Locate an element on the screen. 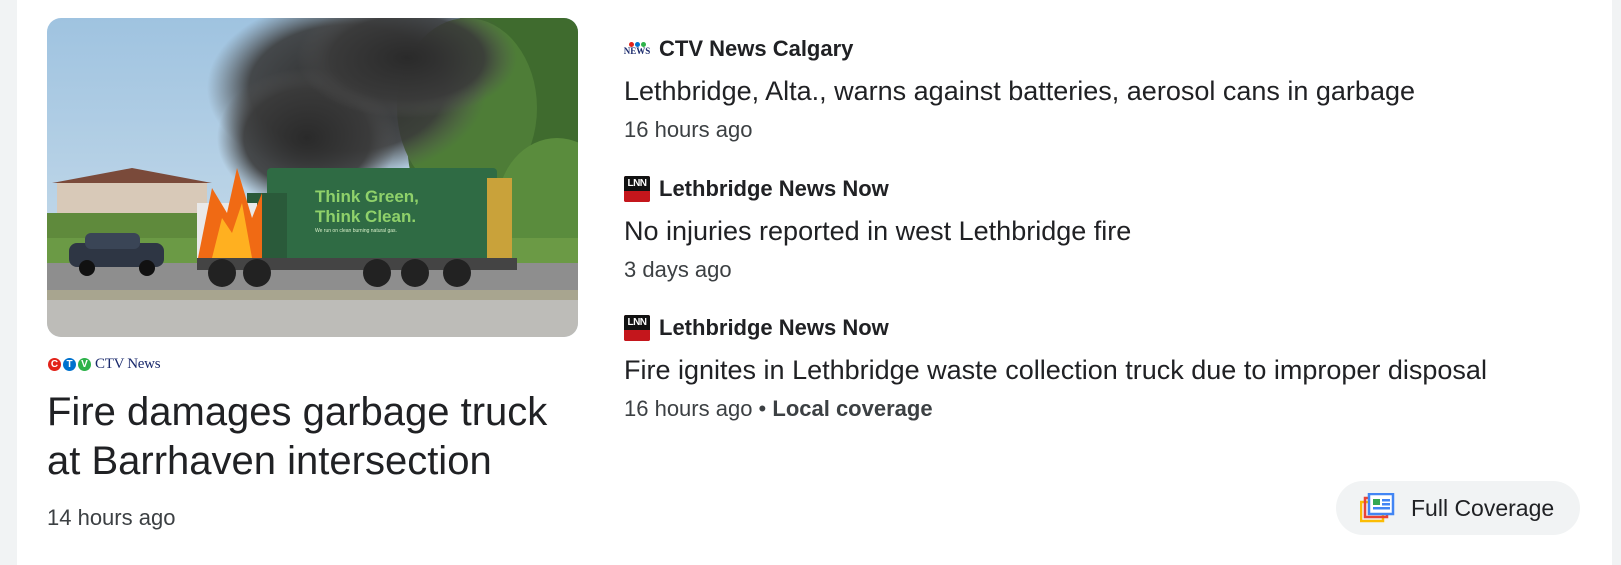 Image resolution: width=1621 pixels, height=565 pixels. local-coverage-tag: Local coverage is located at coordinates (852, 408).